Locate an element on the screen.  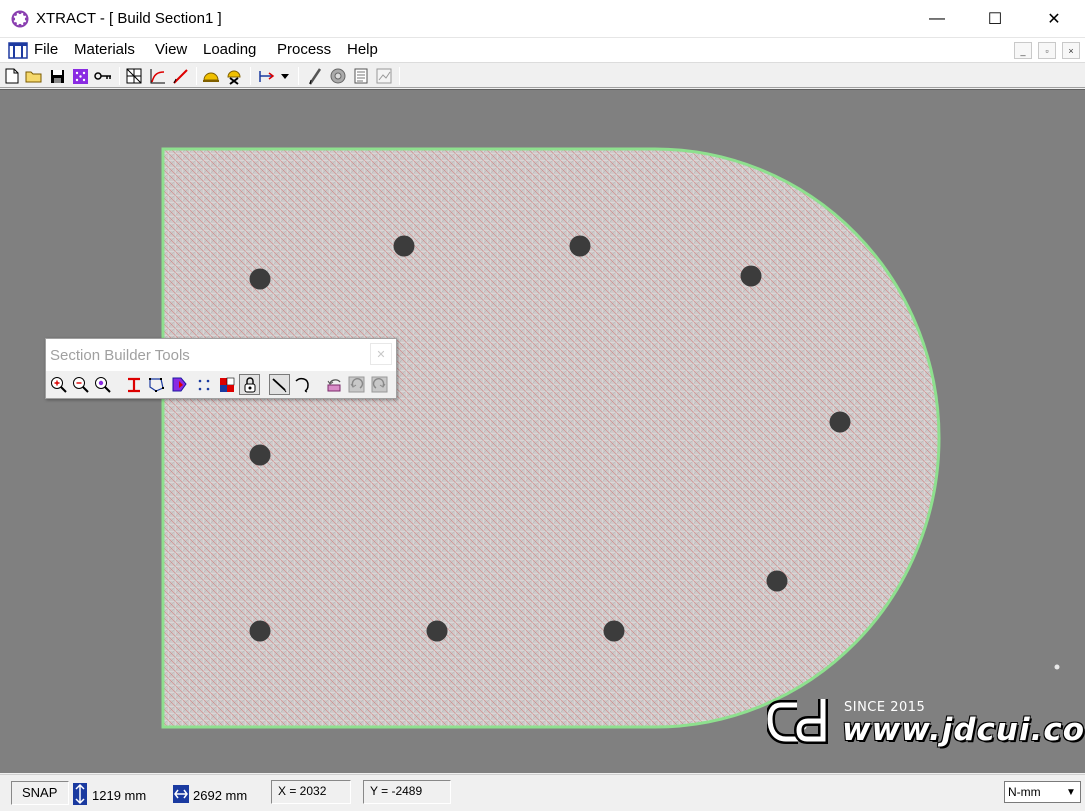
chart-icon is located at coordinates (384, 76).